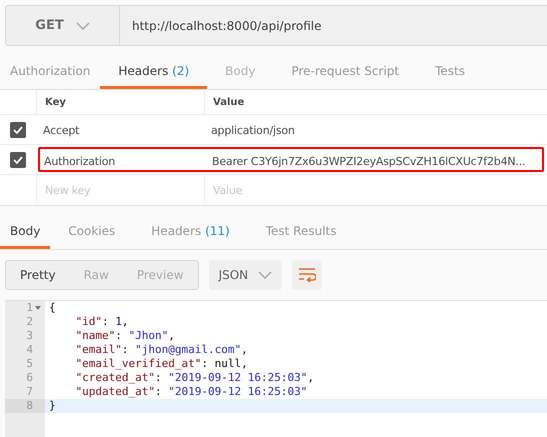 The image size is (547, 437). I want to click on line-number: 8, so click(29, 406).